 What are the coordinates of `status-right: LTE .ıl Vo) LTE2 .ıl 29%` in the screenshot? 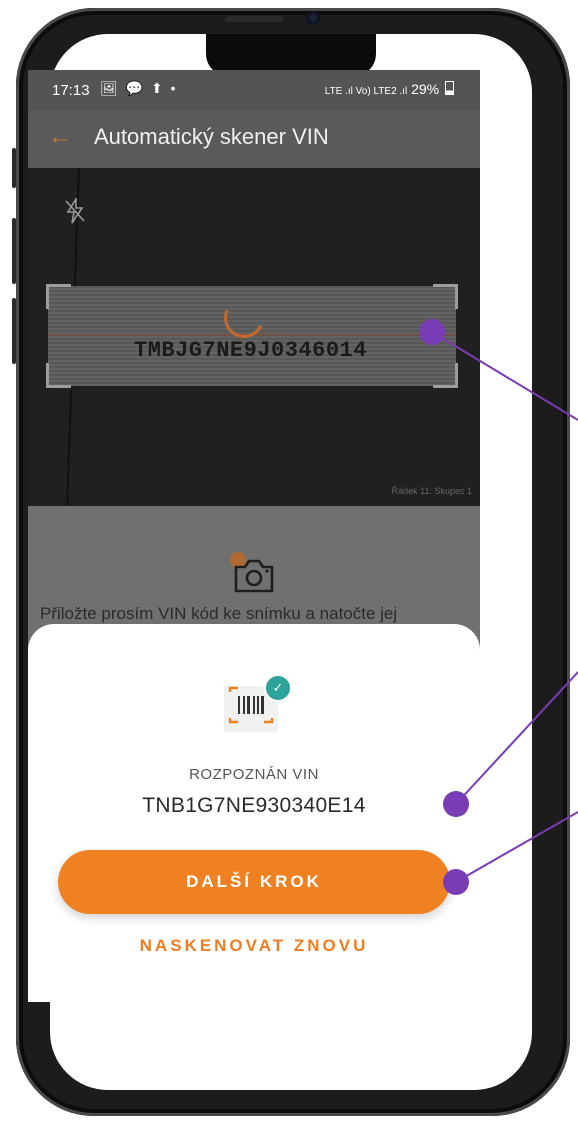 It's located at (389, 89).